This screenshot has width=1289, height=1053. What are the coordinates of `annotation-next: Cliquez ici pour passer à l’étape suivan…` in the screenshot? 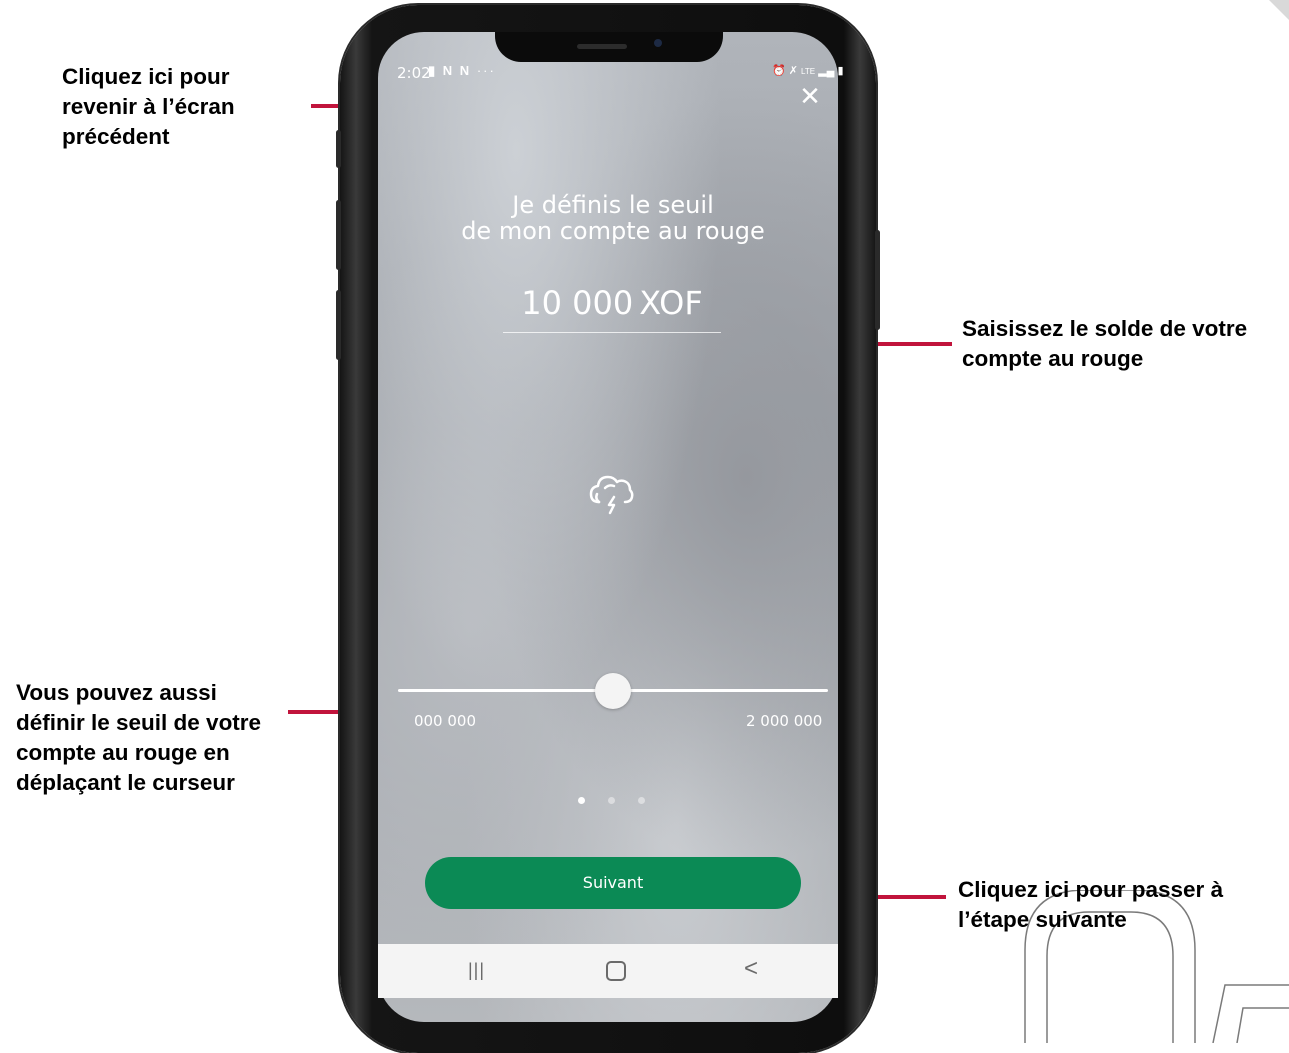 It's located at (1123, 905).